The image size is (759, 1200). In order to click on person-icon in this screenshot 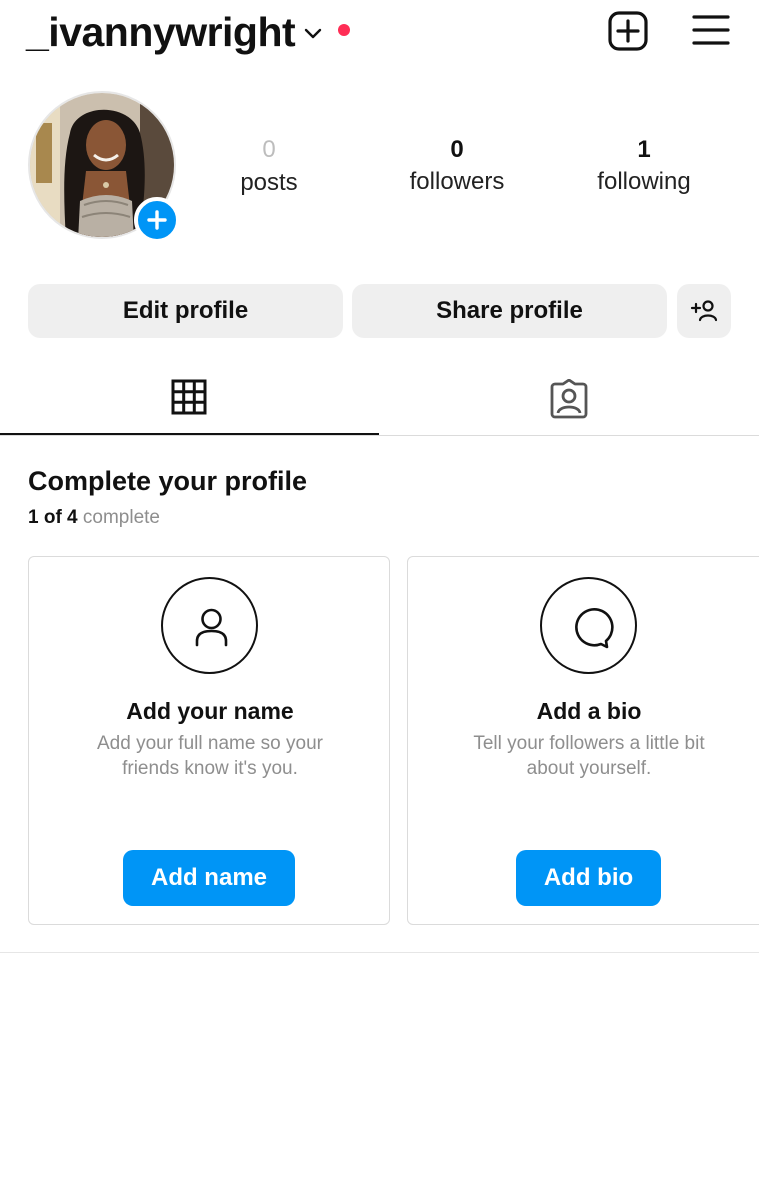, I will do `click(211, 627)`.